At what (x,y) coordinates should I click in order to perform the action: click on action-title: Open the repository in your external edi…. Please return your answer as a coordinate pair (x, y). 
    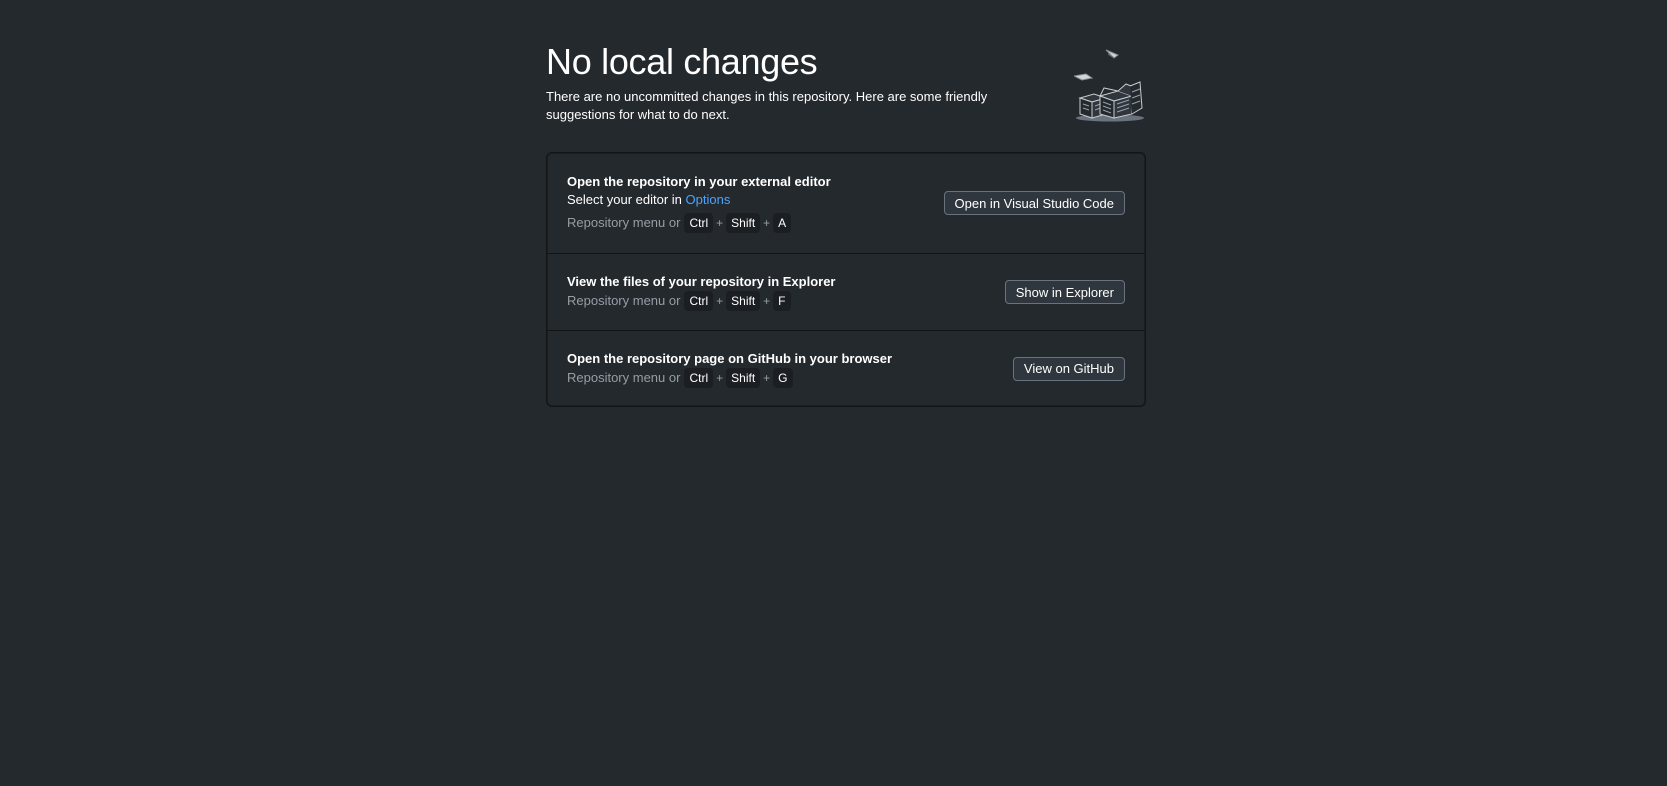
    Looking at the image, I should click on (699, 181).